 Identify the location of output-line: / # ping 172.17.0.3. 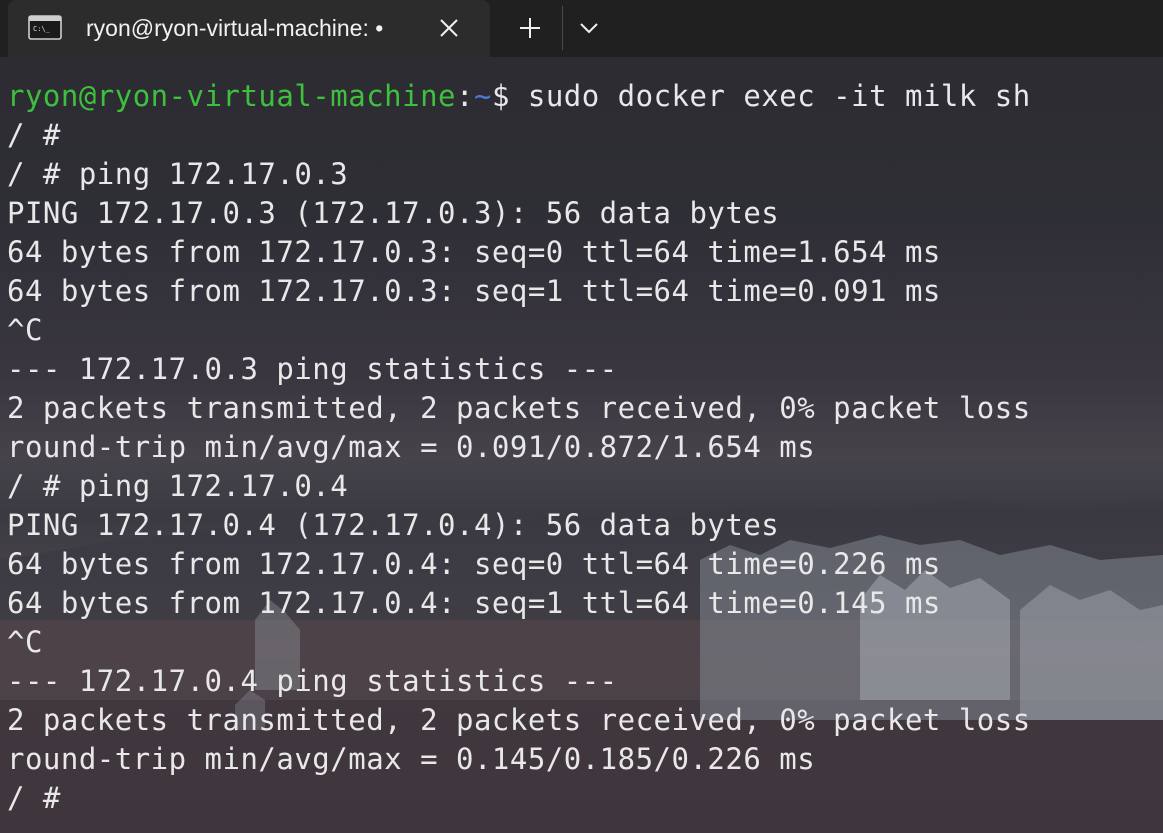
(178, 174).